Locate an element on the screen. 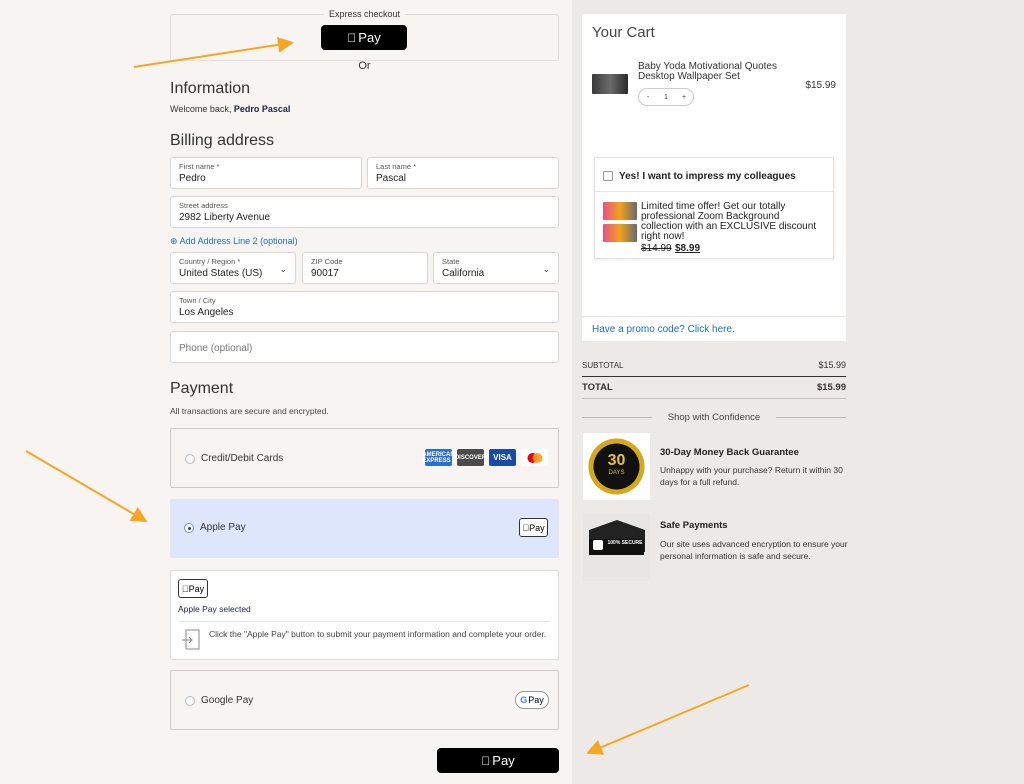  product-thumbnail is located at coordinates (610, 84).